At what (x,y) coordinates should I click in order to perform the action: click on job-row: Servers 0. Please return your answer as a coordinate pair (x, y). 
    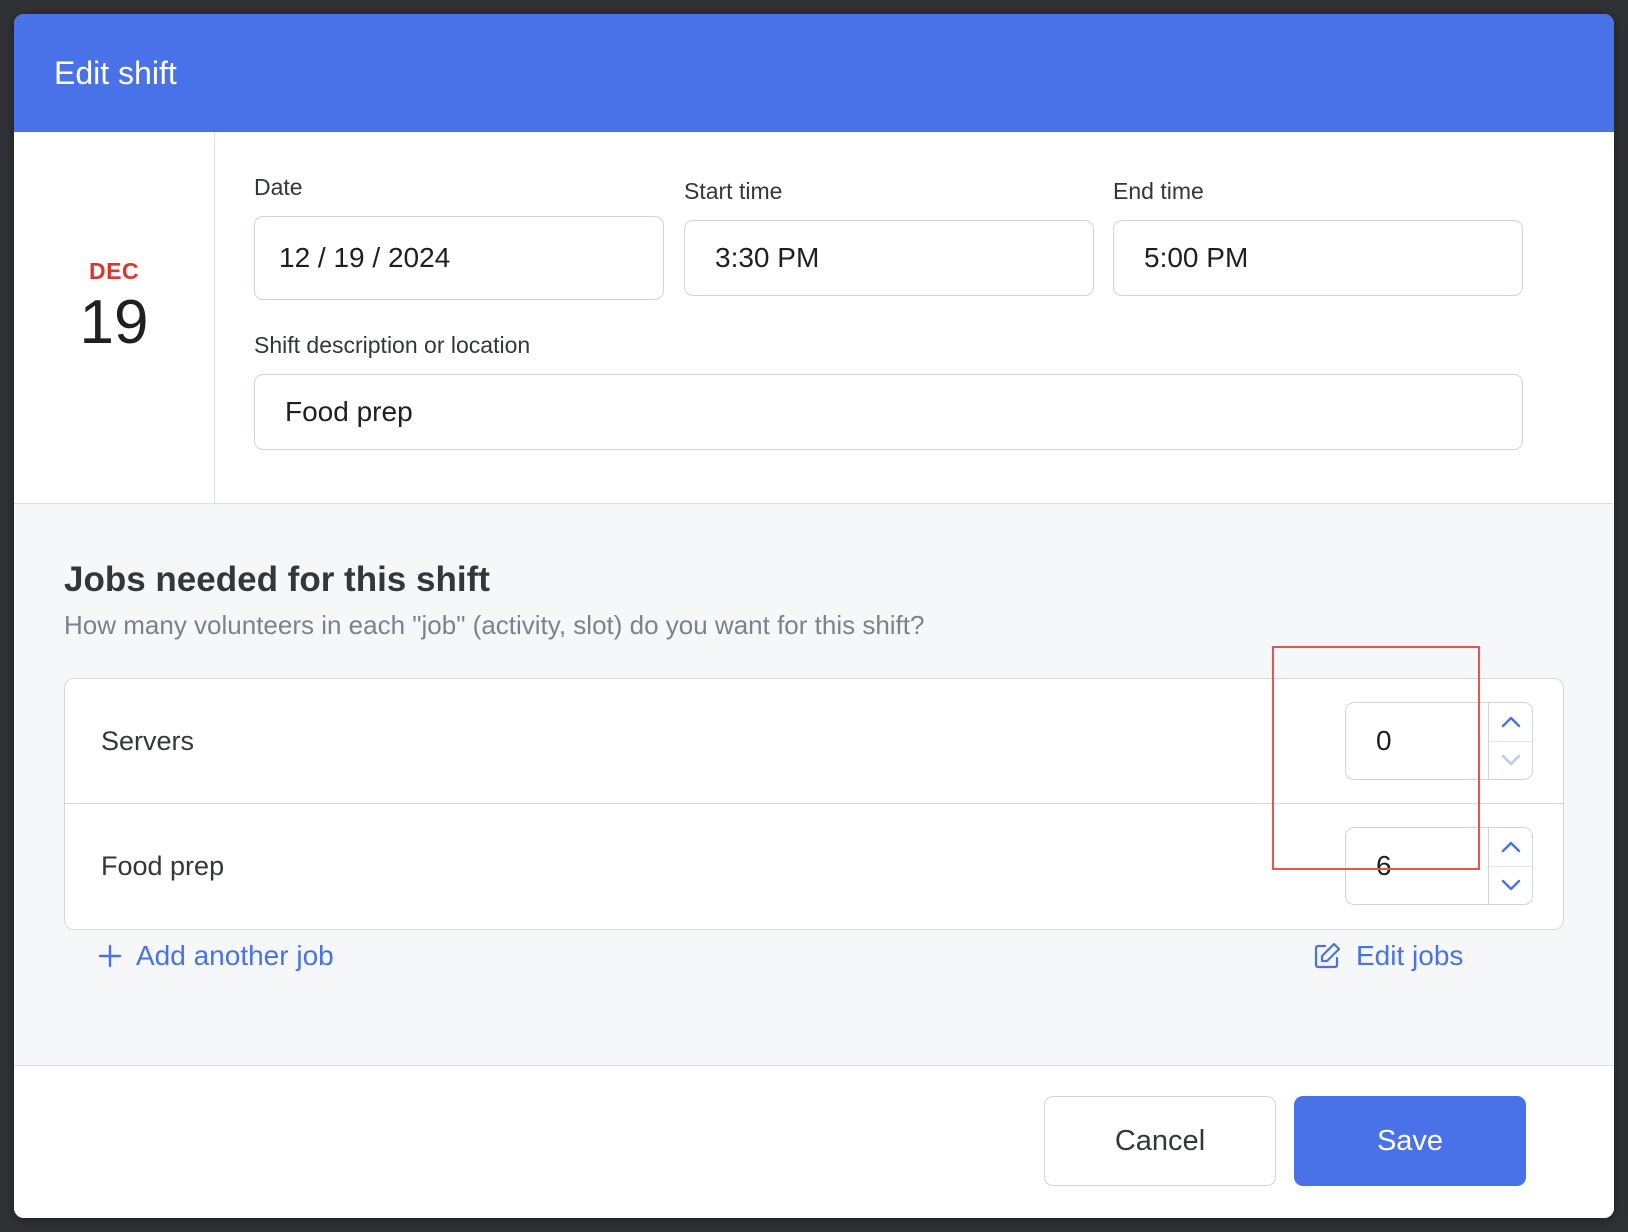
    Looking at the image, I should click on (814, 741).